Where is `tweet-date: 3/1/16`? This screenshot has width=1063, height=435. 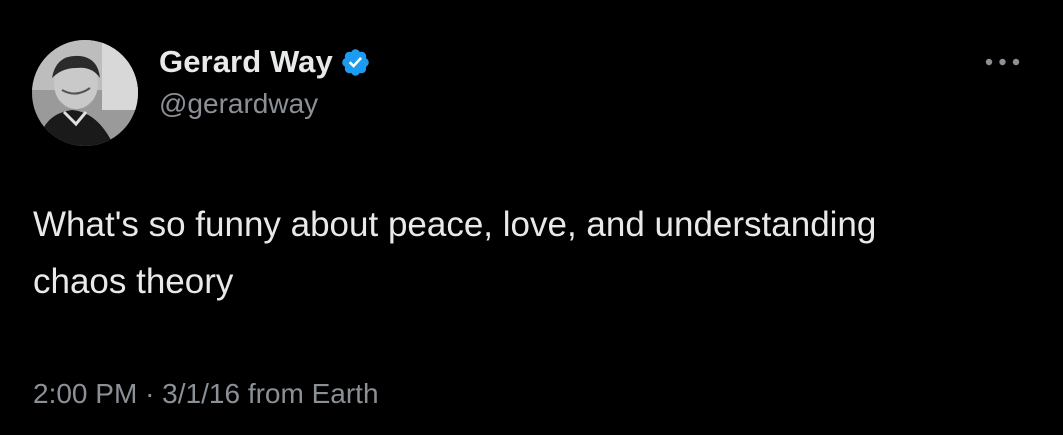
tweet-date: 3/1/16 is located at coordinates (201, 393).